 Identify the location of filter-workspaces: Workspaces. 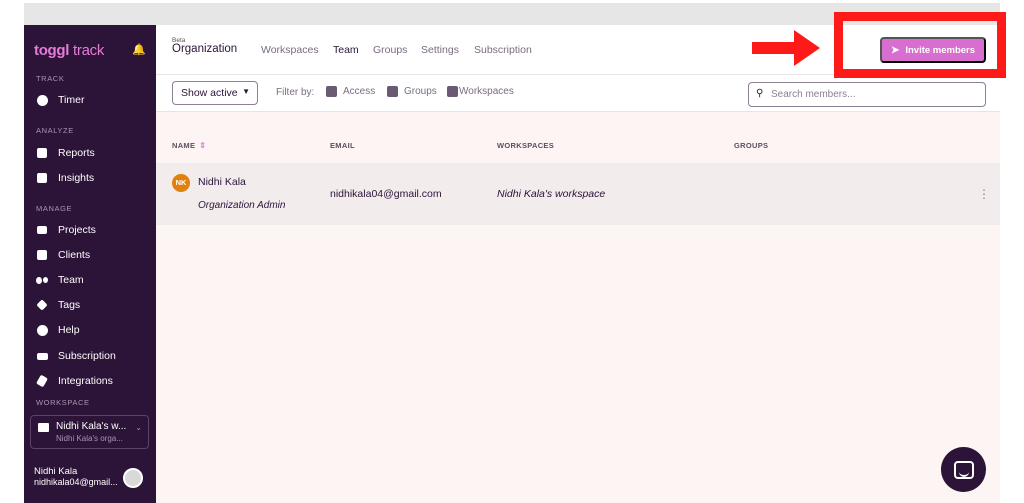
(480, 91).